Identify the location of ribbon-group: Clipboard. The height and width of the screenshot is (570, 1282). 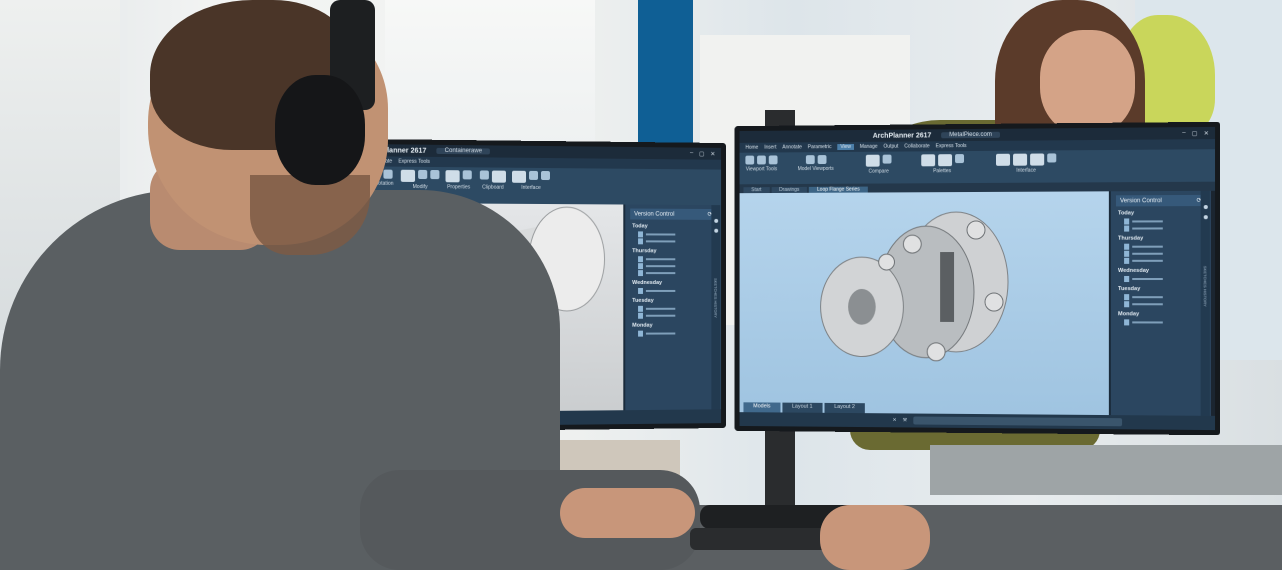
(493, 180).